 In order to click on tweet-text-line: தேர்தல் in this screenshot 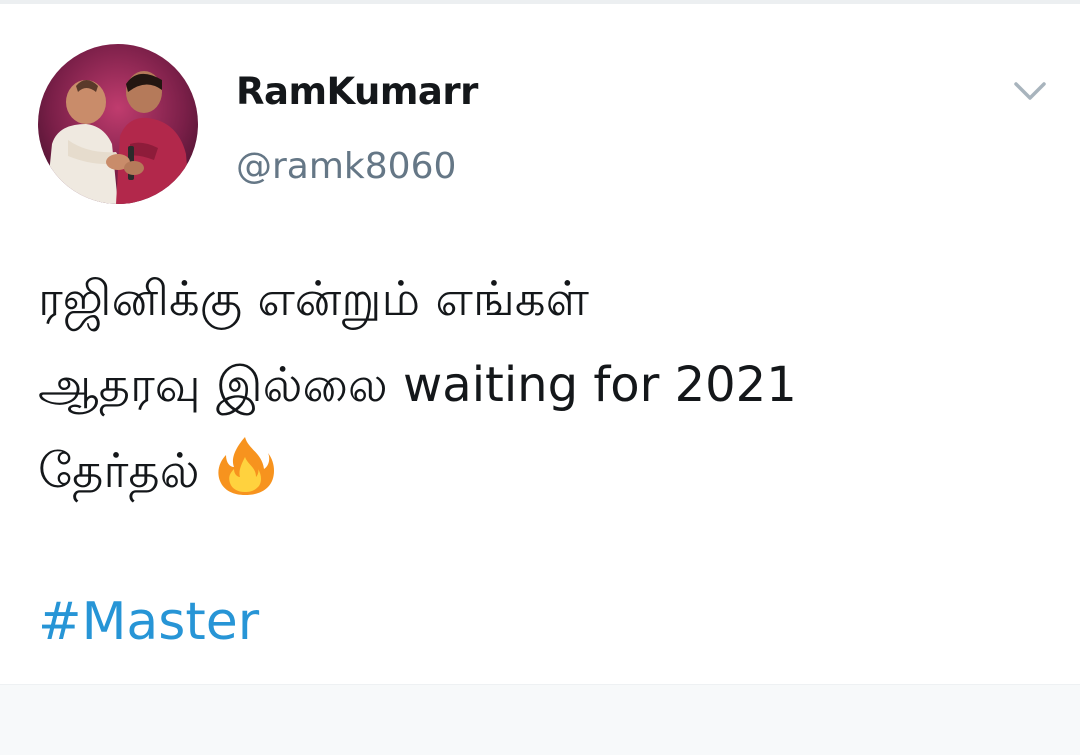, I will do `click(119, 471)`.